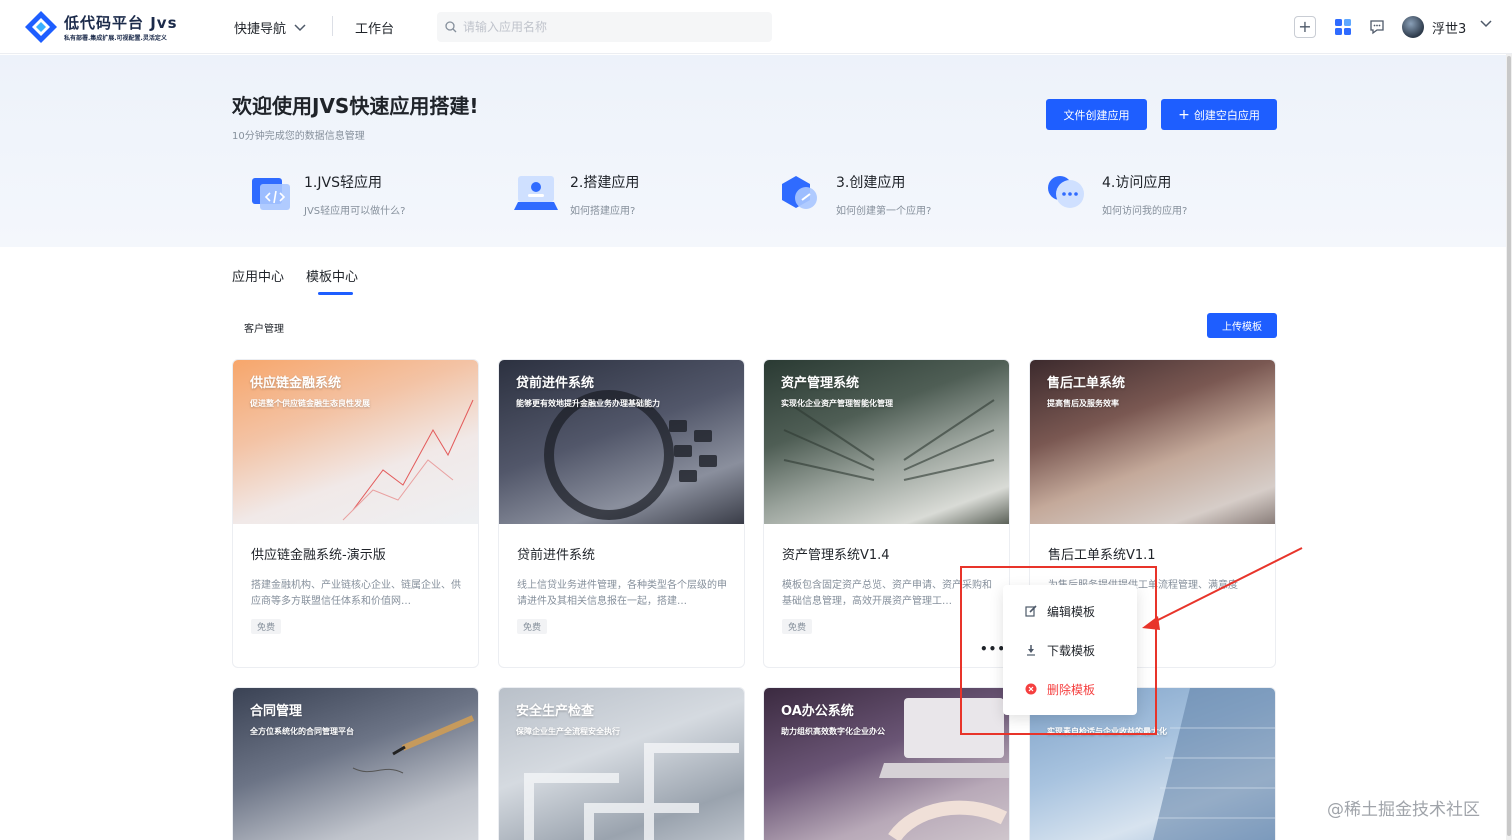  Describe the element at coordinates (1486, 24) in the screenshot. I see `user-chevron-down-icon` at that location.